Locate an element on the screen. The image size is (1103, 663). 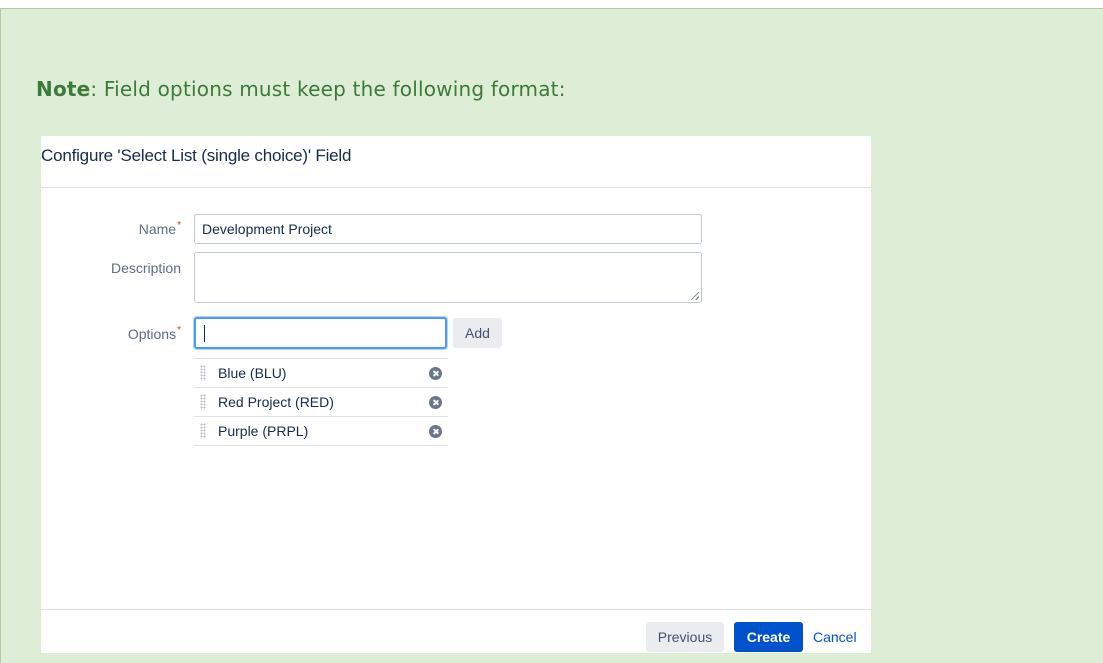
create-button: Create is located at coordinates (768, 637).